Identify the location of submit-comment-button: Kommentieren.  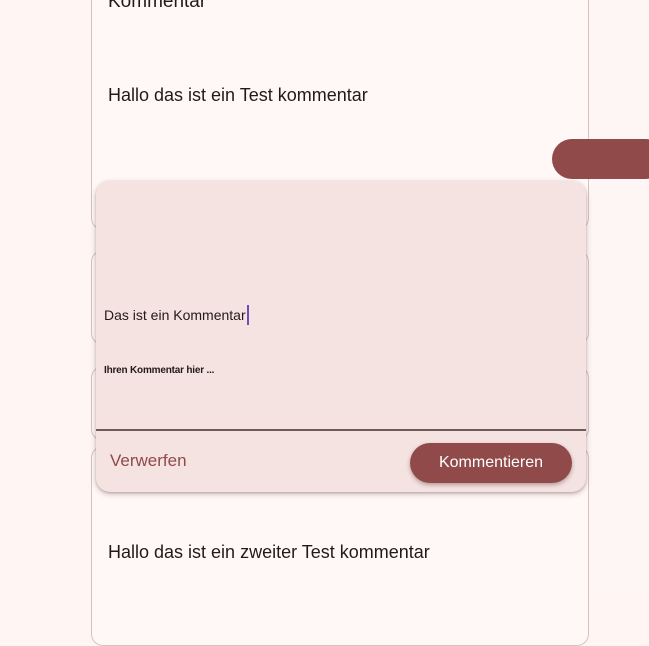
(491, 463).